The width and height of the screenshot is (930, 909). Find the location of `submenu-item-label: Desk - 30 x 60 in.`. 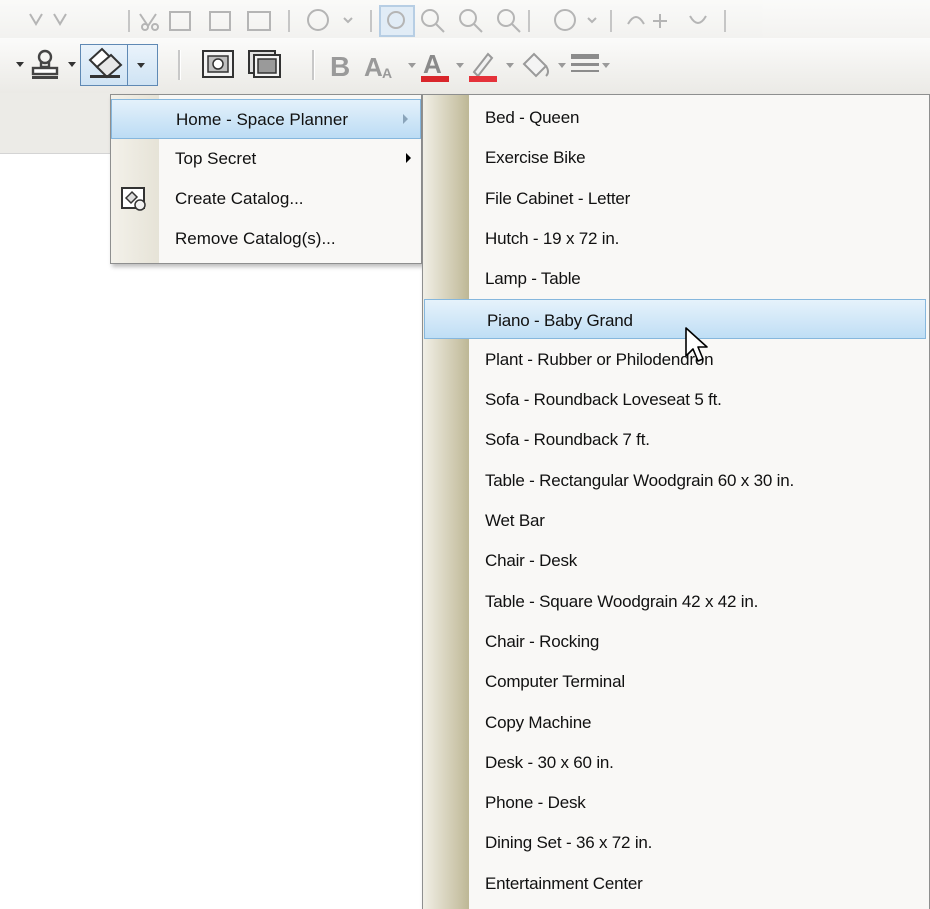

submenu-item-label: Desk - 30 x 60 in. is located at coordinates (549, 762).